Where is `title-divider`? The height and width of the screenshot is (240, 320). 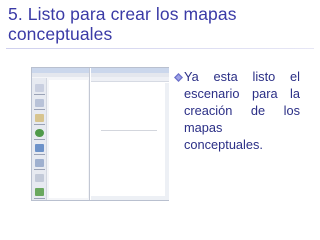
title-divider is located at coordinates (160, 48).